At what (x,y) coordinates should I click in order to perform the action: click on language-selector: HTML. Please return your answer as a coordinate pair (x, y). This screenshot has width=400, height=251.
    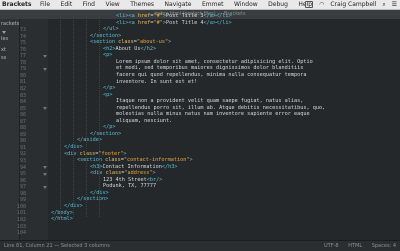
    Looking at the image, I should click on (355, 246).